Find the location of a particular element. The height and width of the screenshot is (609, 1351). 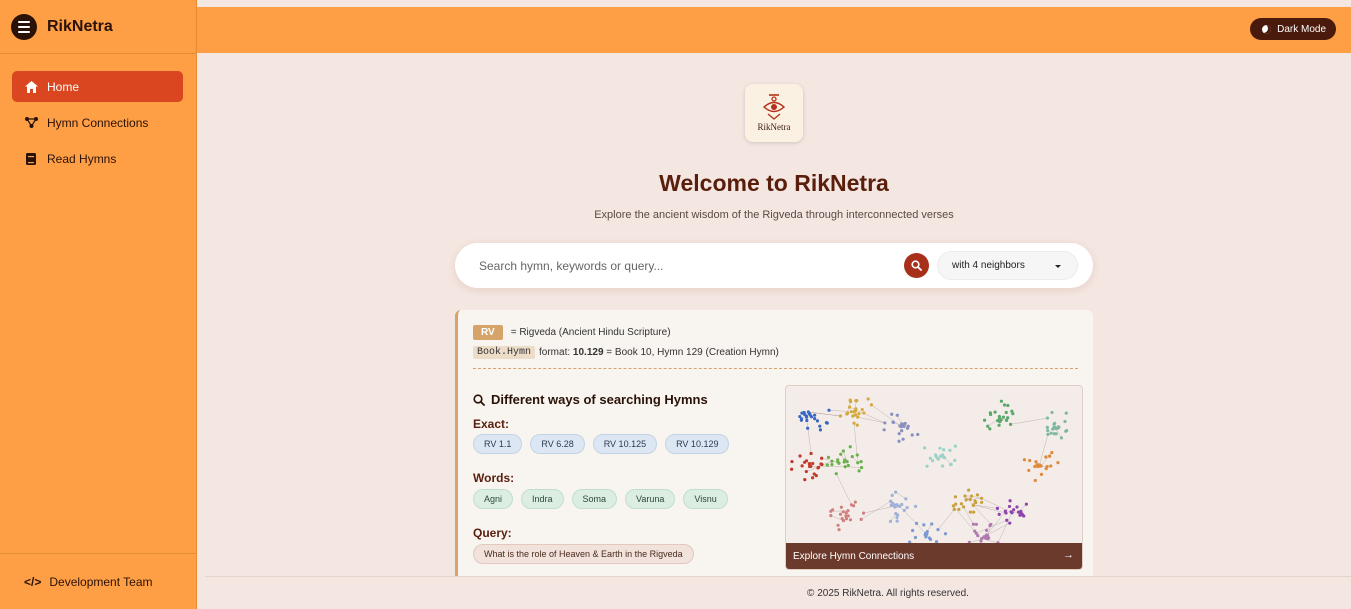

word-chip: Agni is located at coordinates (493, 499).